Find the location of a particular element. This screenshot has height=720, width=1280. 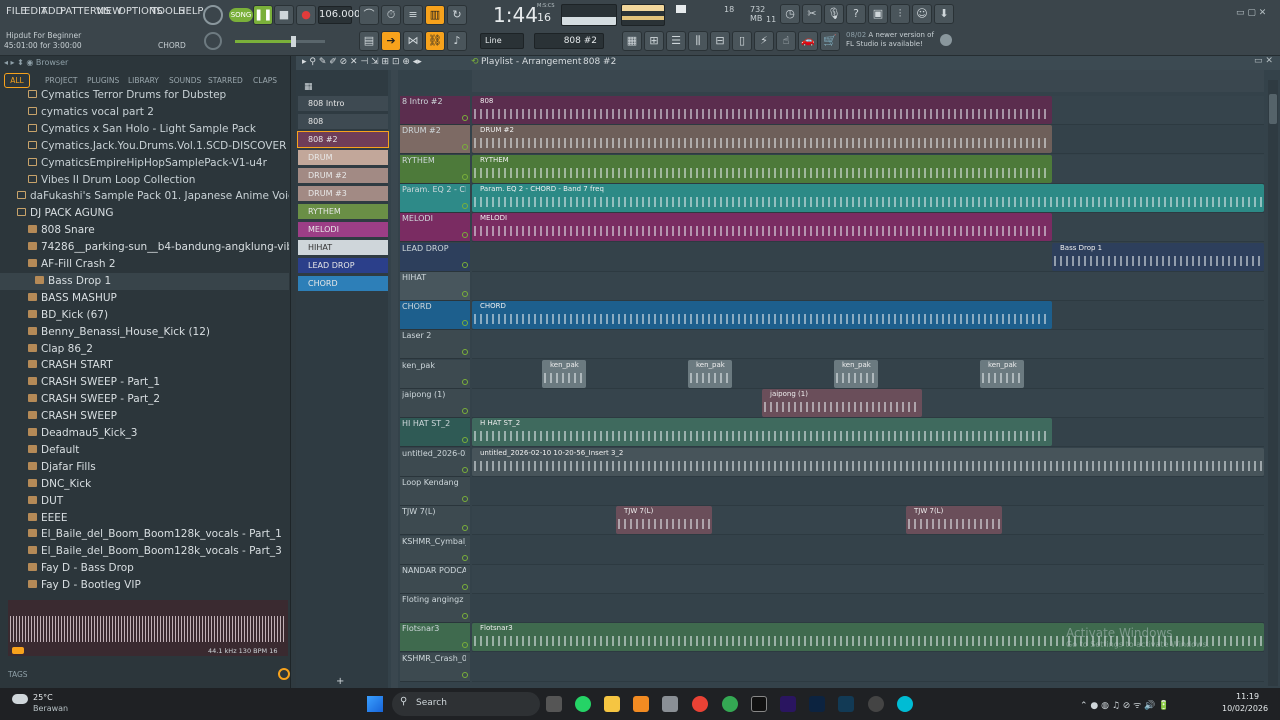

shop-icon: 🛒 is located at coordinates (830, 41).